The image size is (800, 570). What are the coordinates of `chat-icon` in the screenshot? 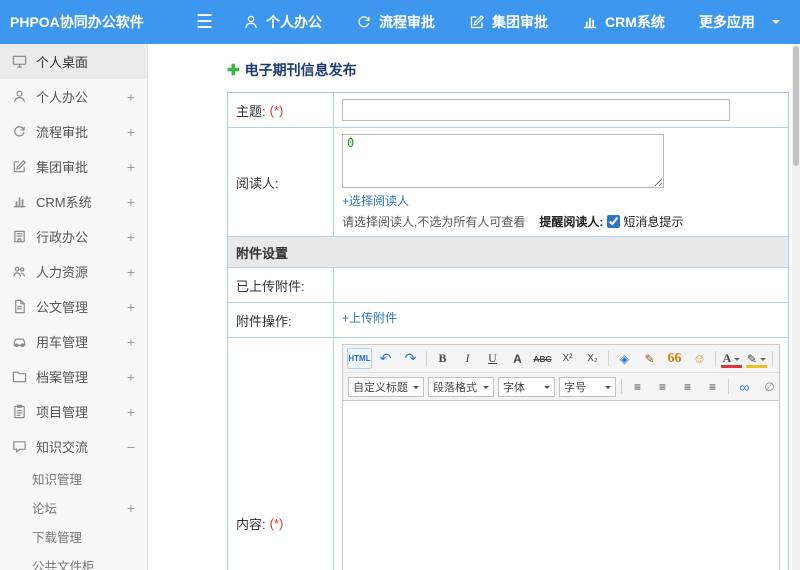 It's located at (19, 446).